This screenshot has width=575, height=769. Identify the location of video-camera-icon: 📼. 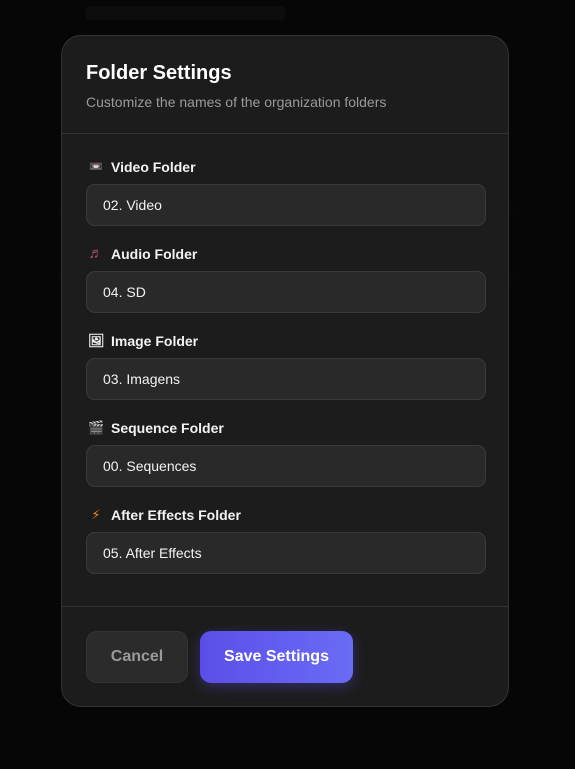
(96, 167).